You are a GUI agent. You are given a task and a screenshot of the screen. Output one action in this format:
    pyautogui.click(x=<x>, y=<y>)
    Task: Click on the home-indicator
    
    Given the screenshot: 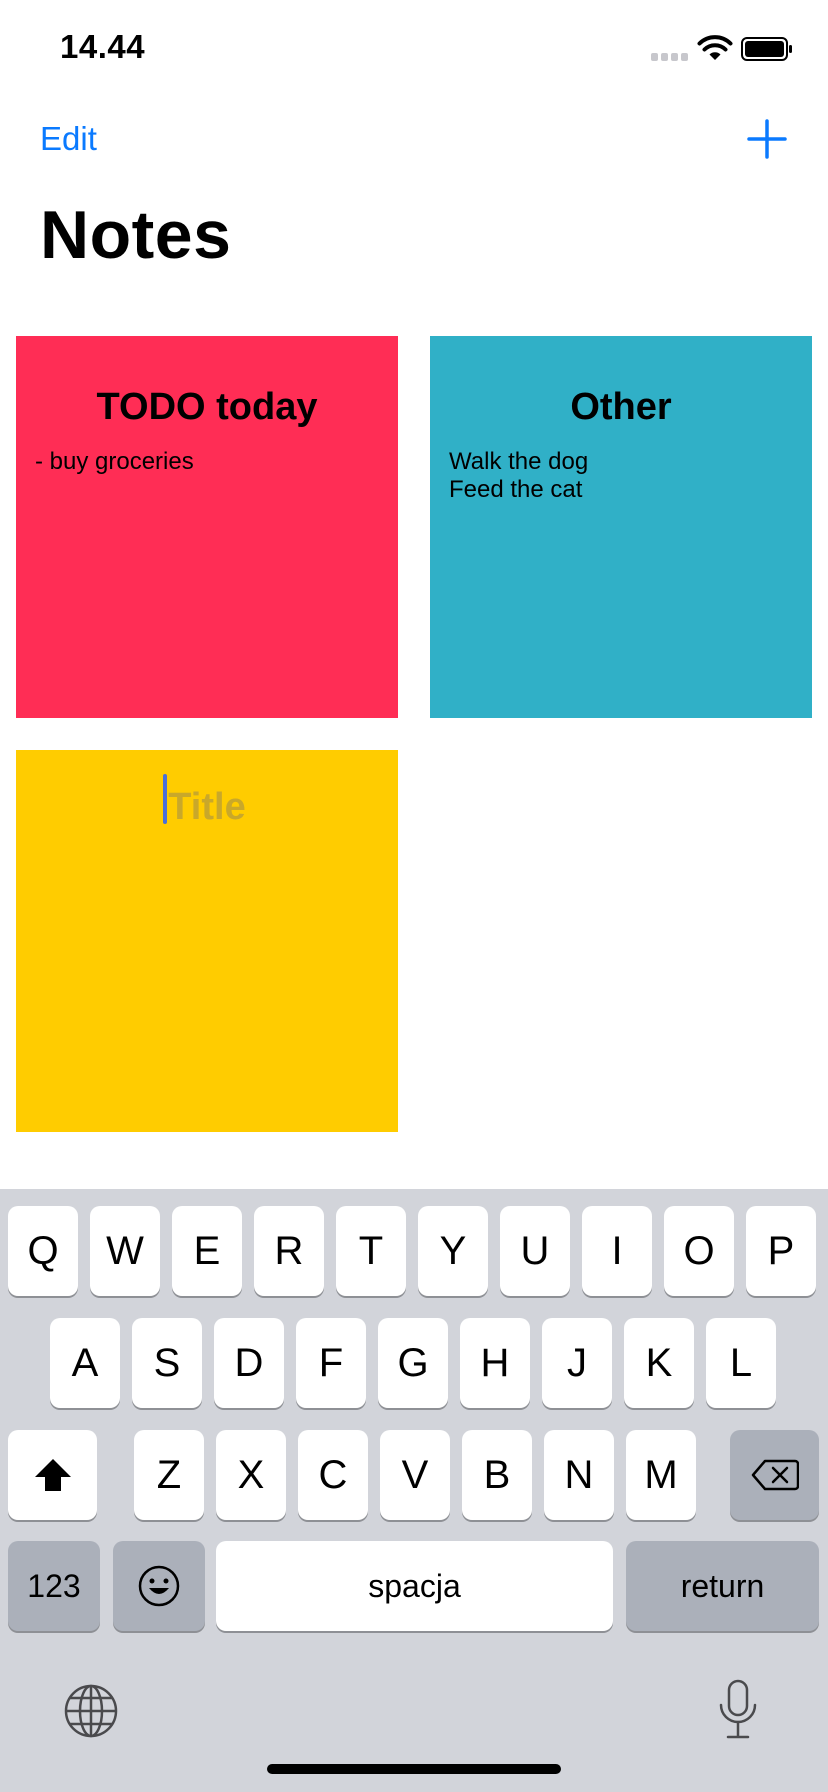 What is the action you would take?
    pyautogui.click(x=414, y=1769)
    